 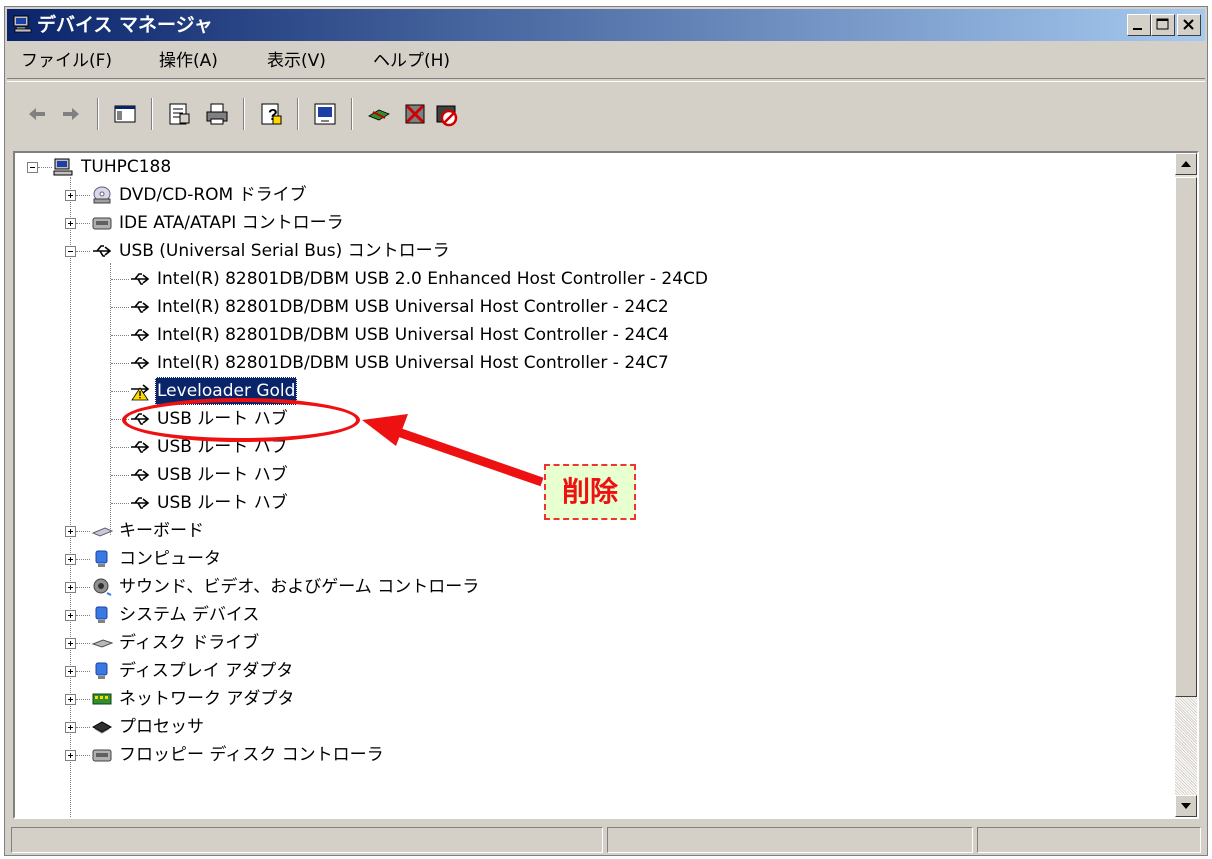 I want to click on arrow-down-icon, so click(x=1186, y=806).